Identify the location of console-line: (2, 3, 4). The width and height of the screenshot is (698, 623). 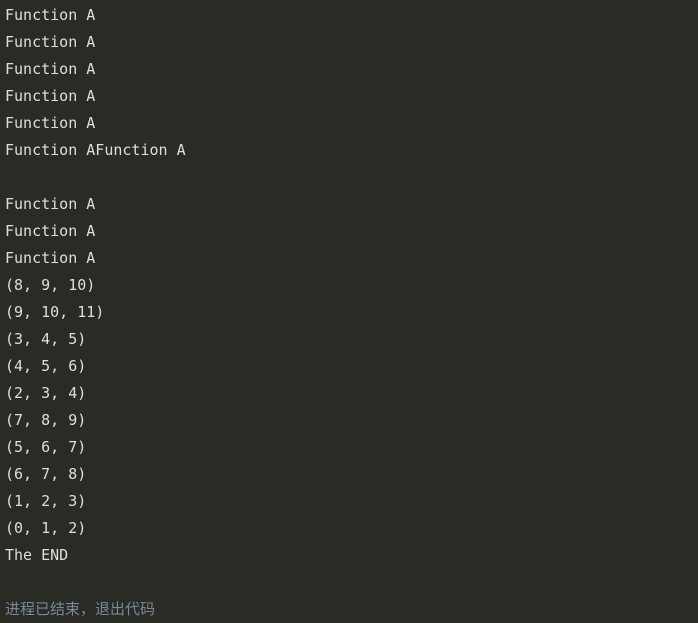
(46, 393).